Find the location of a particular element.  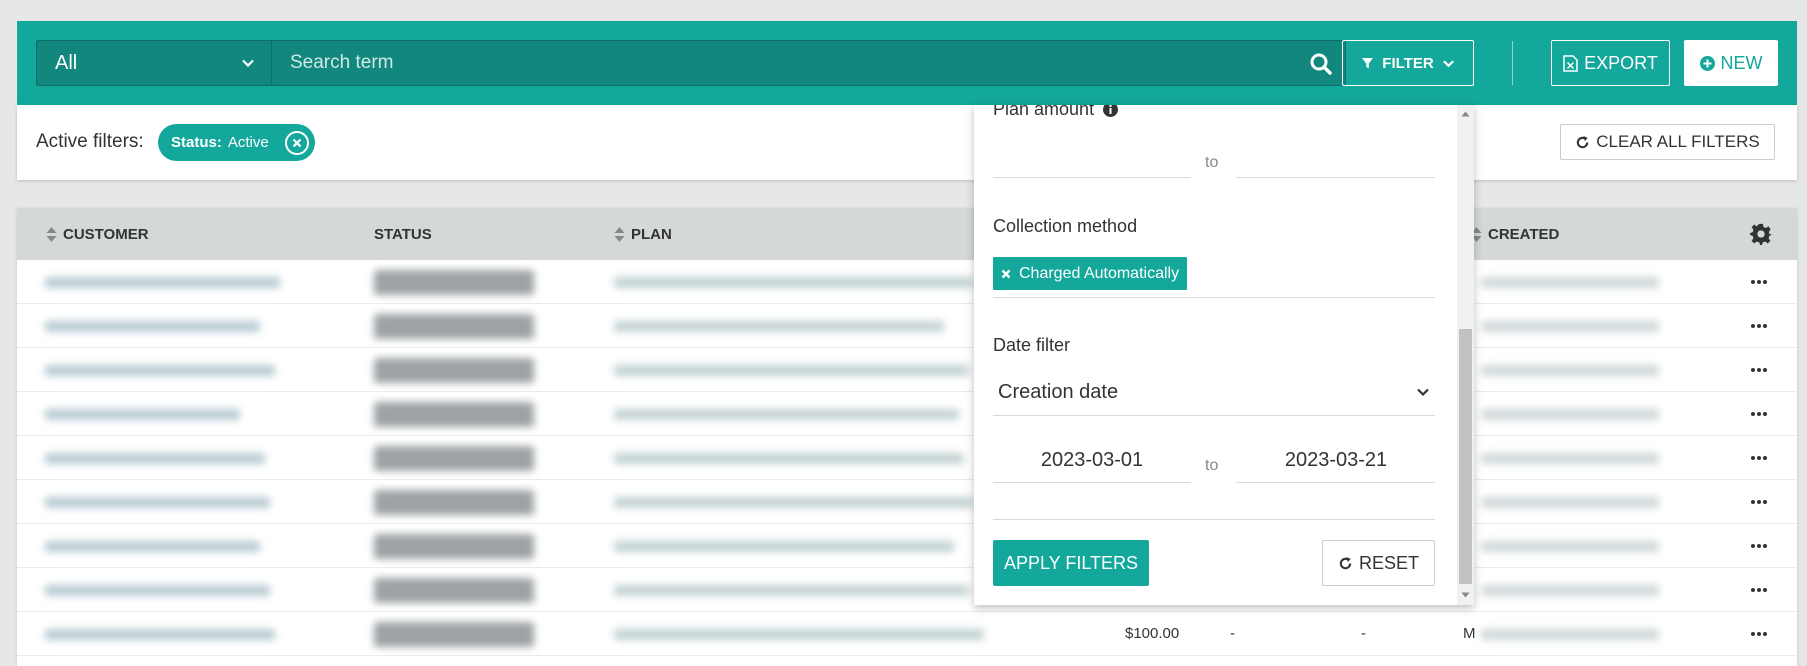

active-filters-label: Active filters: is located at coordinates (90, 141).